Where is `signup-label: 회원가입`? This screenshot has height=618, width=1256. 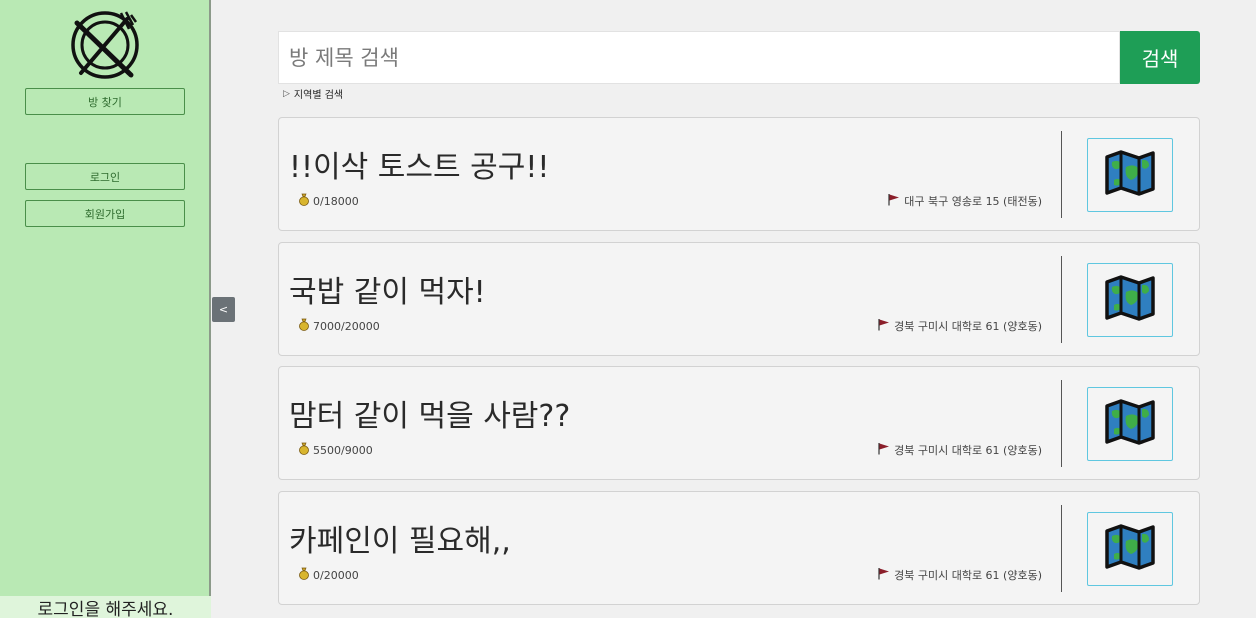 signup-label: 회원가입 is located at coordinates (105, 214).